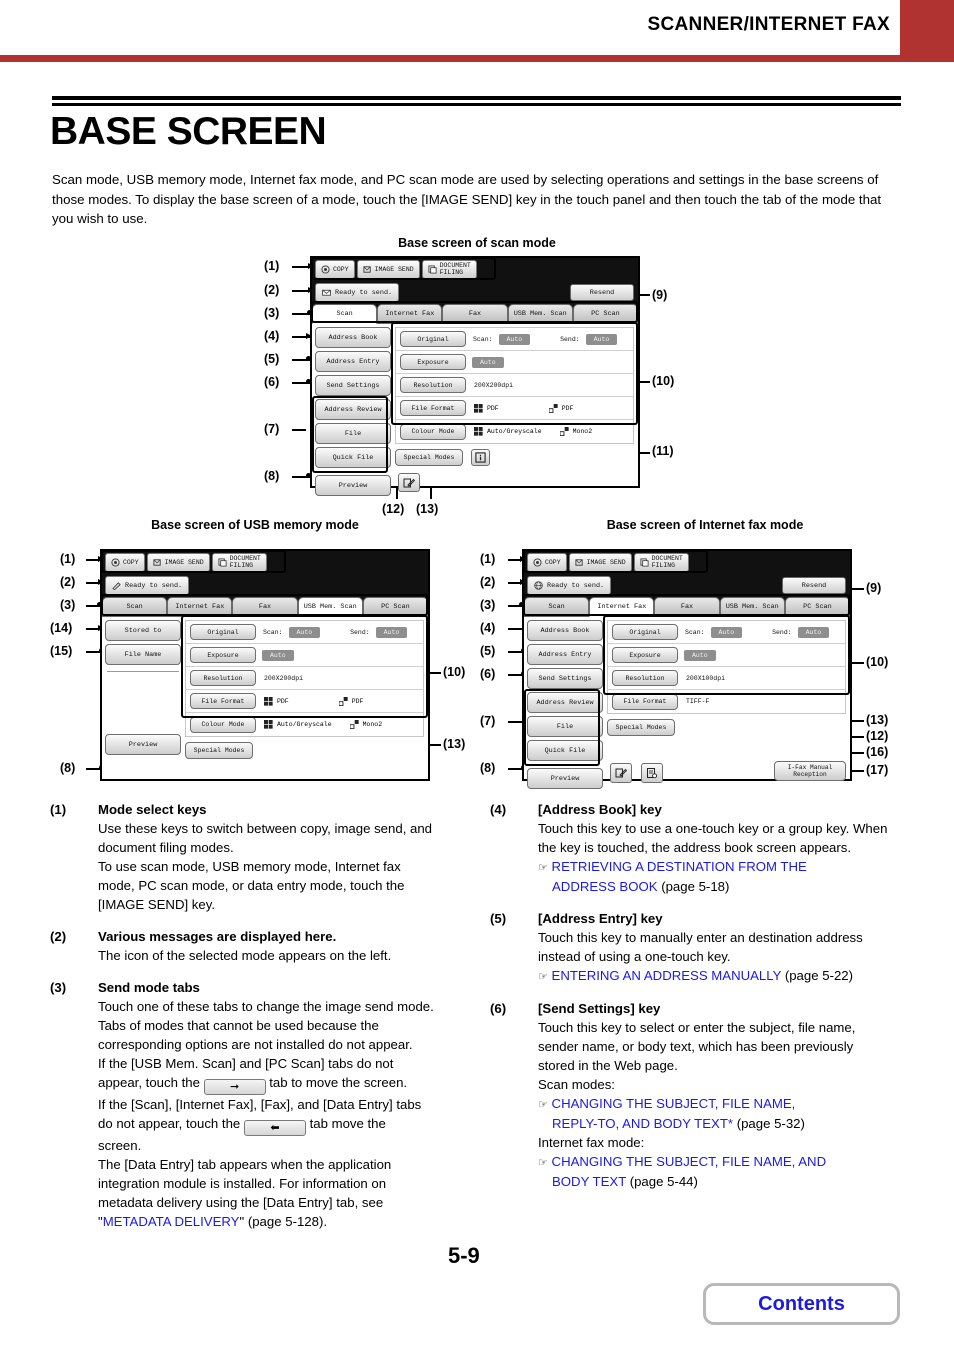 The image size is (954, 1351). I want to click on item-5-ref-link-1: ENTERING AN ADDRESS MANUALLY, so click(667, 975).